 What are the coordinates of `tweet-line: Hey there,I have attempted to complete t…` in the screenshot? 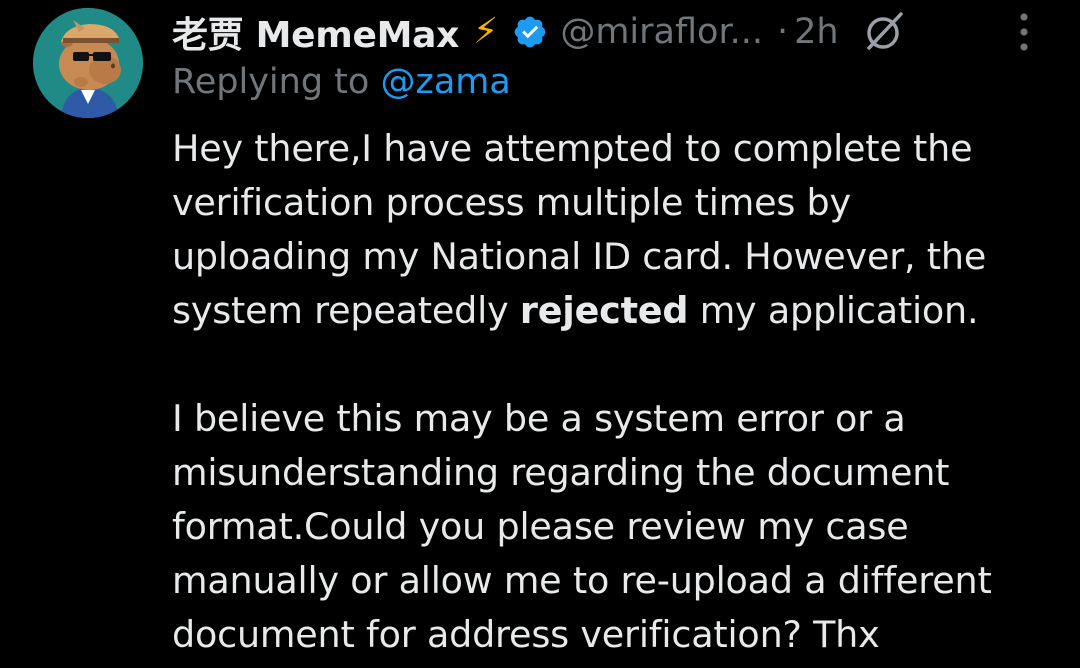 It's located at (572, 148).